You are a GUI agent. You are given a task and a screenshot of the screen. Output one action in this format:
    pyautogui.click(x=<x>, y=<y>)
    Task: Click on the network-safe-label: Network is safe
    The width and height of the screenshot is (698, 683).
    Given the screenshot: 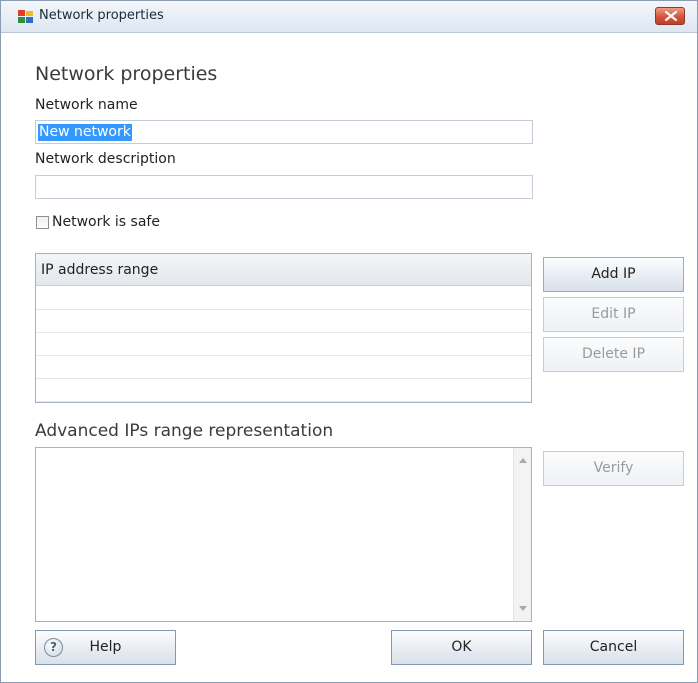 What is the action you would take?
    pyautogui.click(x=106, y=222)
    